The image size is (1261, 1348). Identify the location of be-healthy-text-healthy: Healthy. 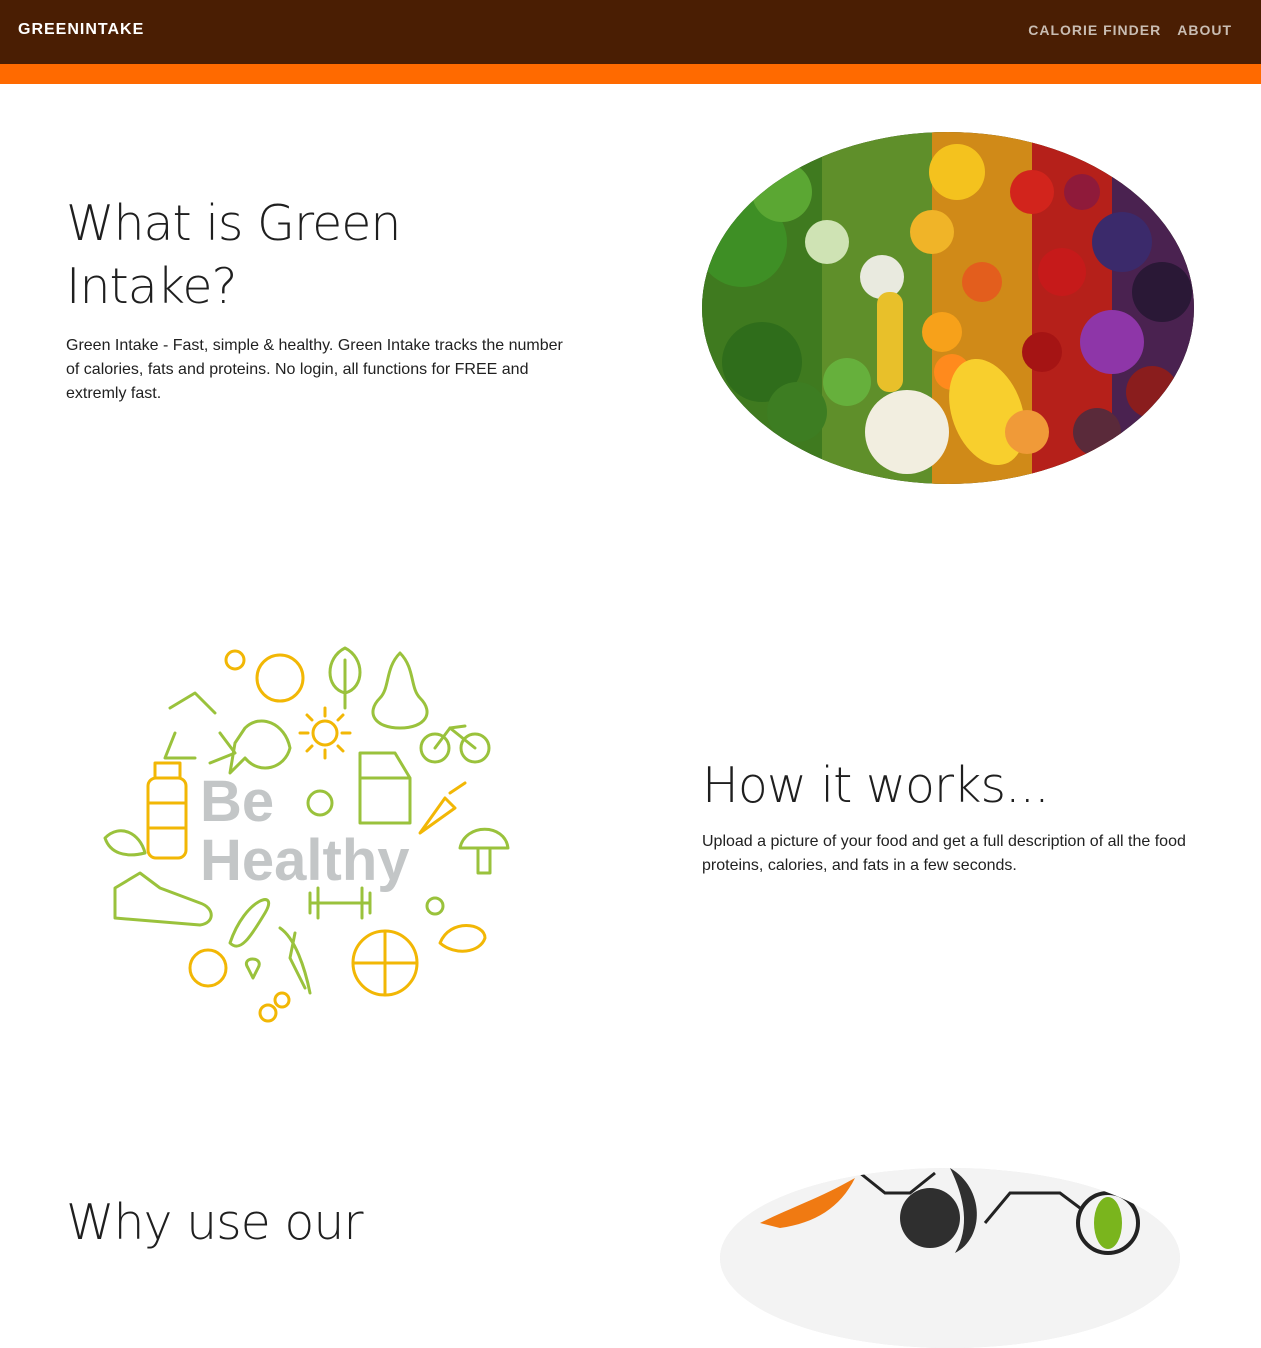
(305, 860).